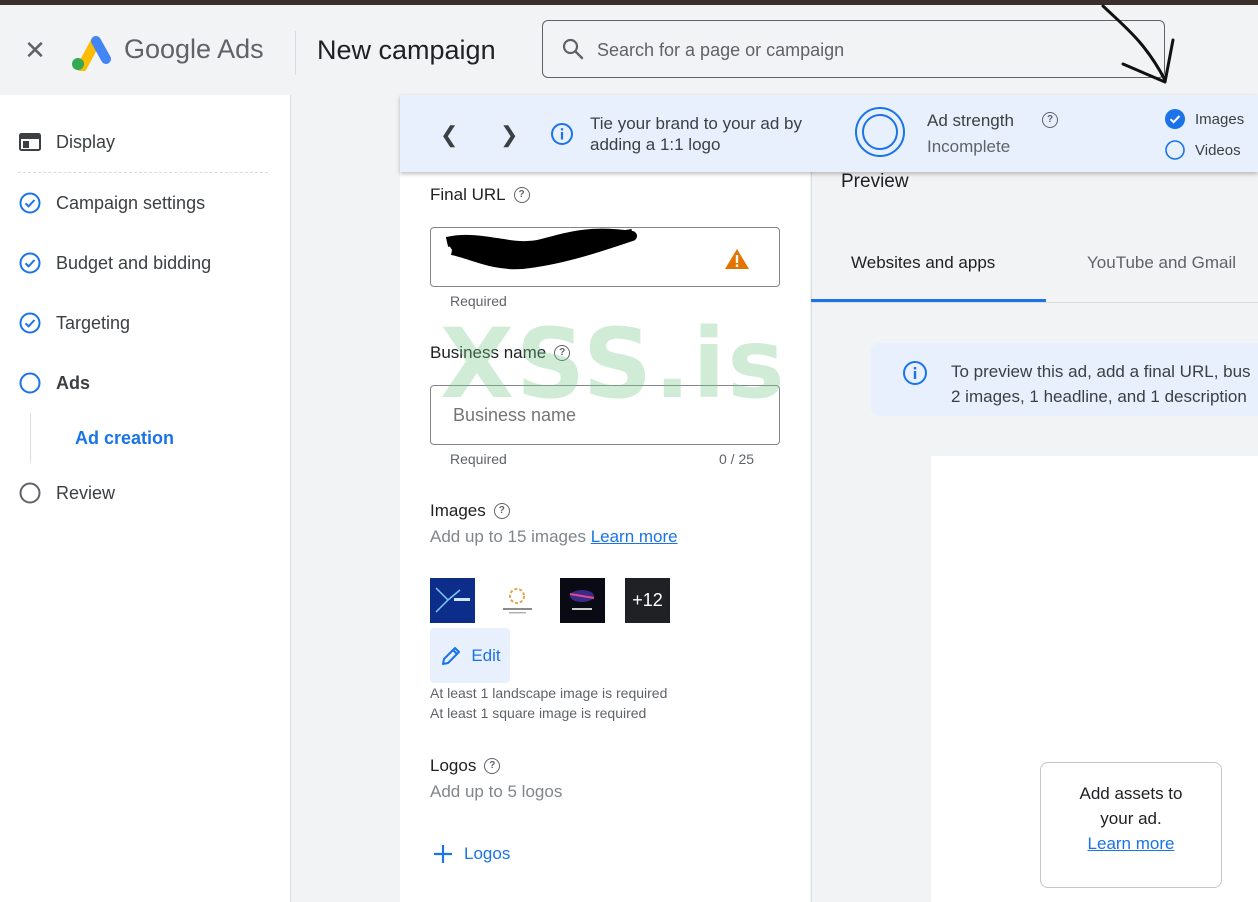 The width and height of the screenshot is (1258, 902). Describe the element at coordinates (1131, 818) in the screenshot. I see `assets-card-text: your ad.` at that location.